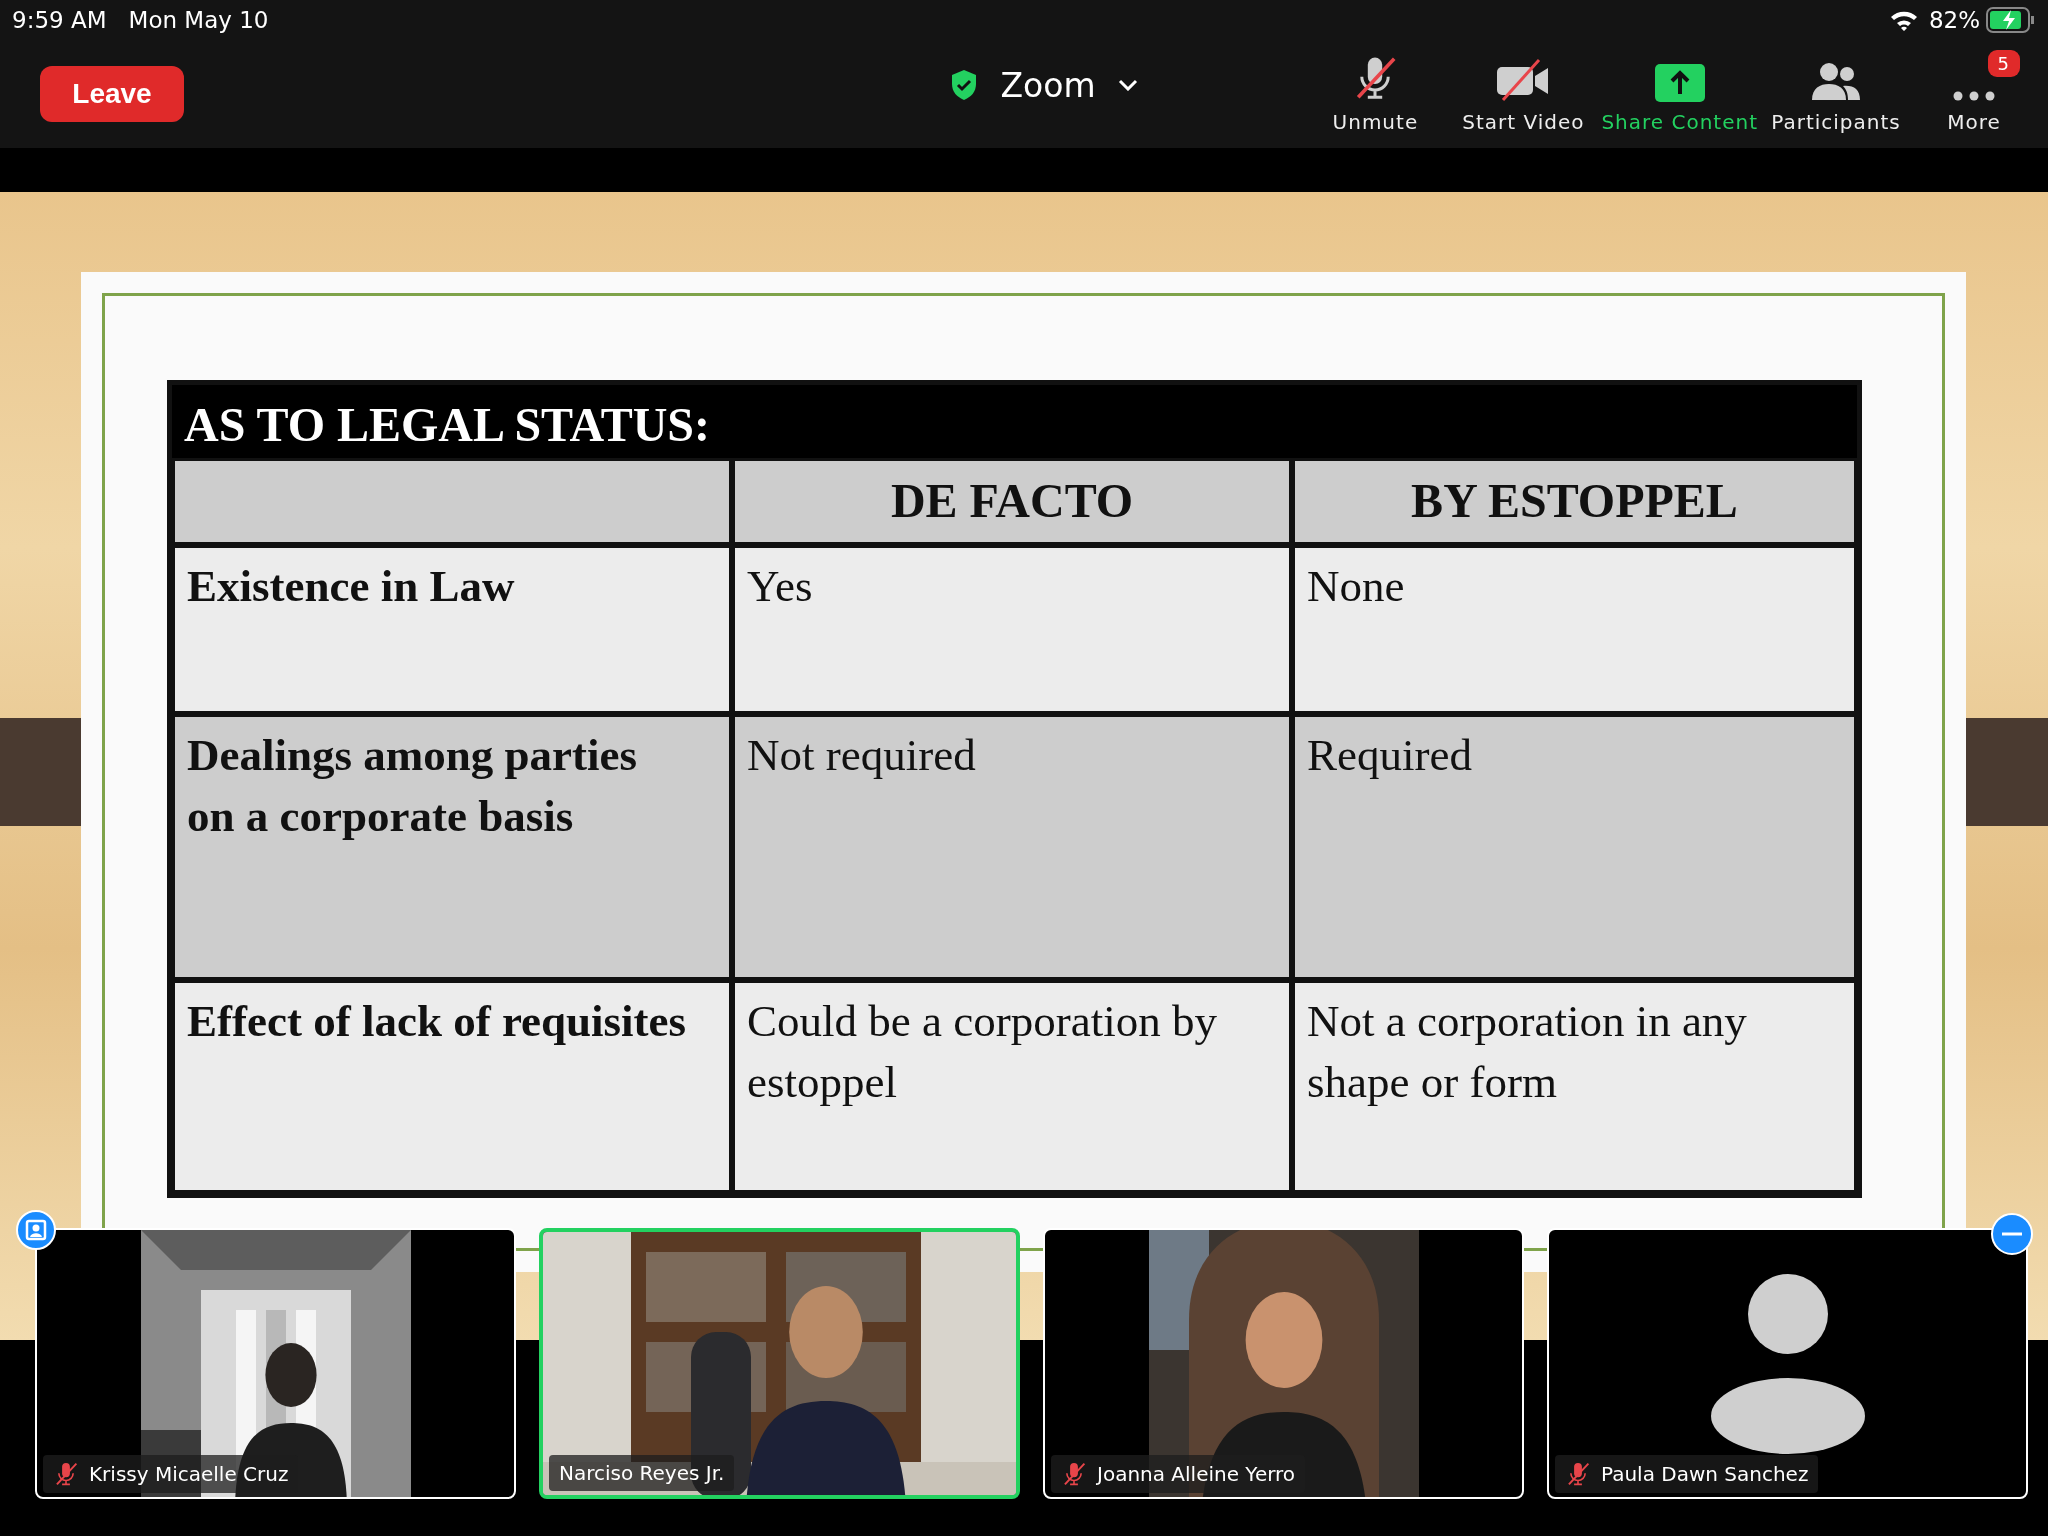 The width and height of the screenshot is (2048, 1536). I want to click on video-button: Start Video, so click(1523, 94).